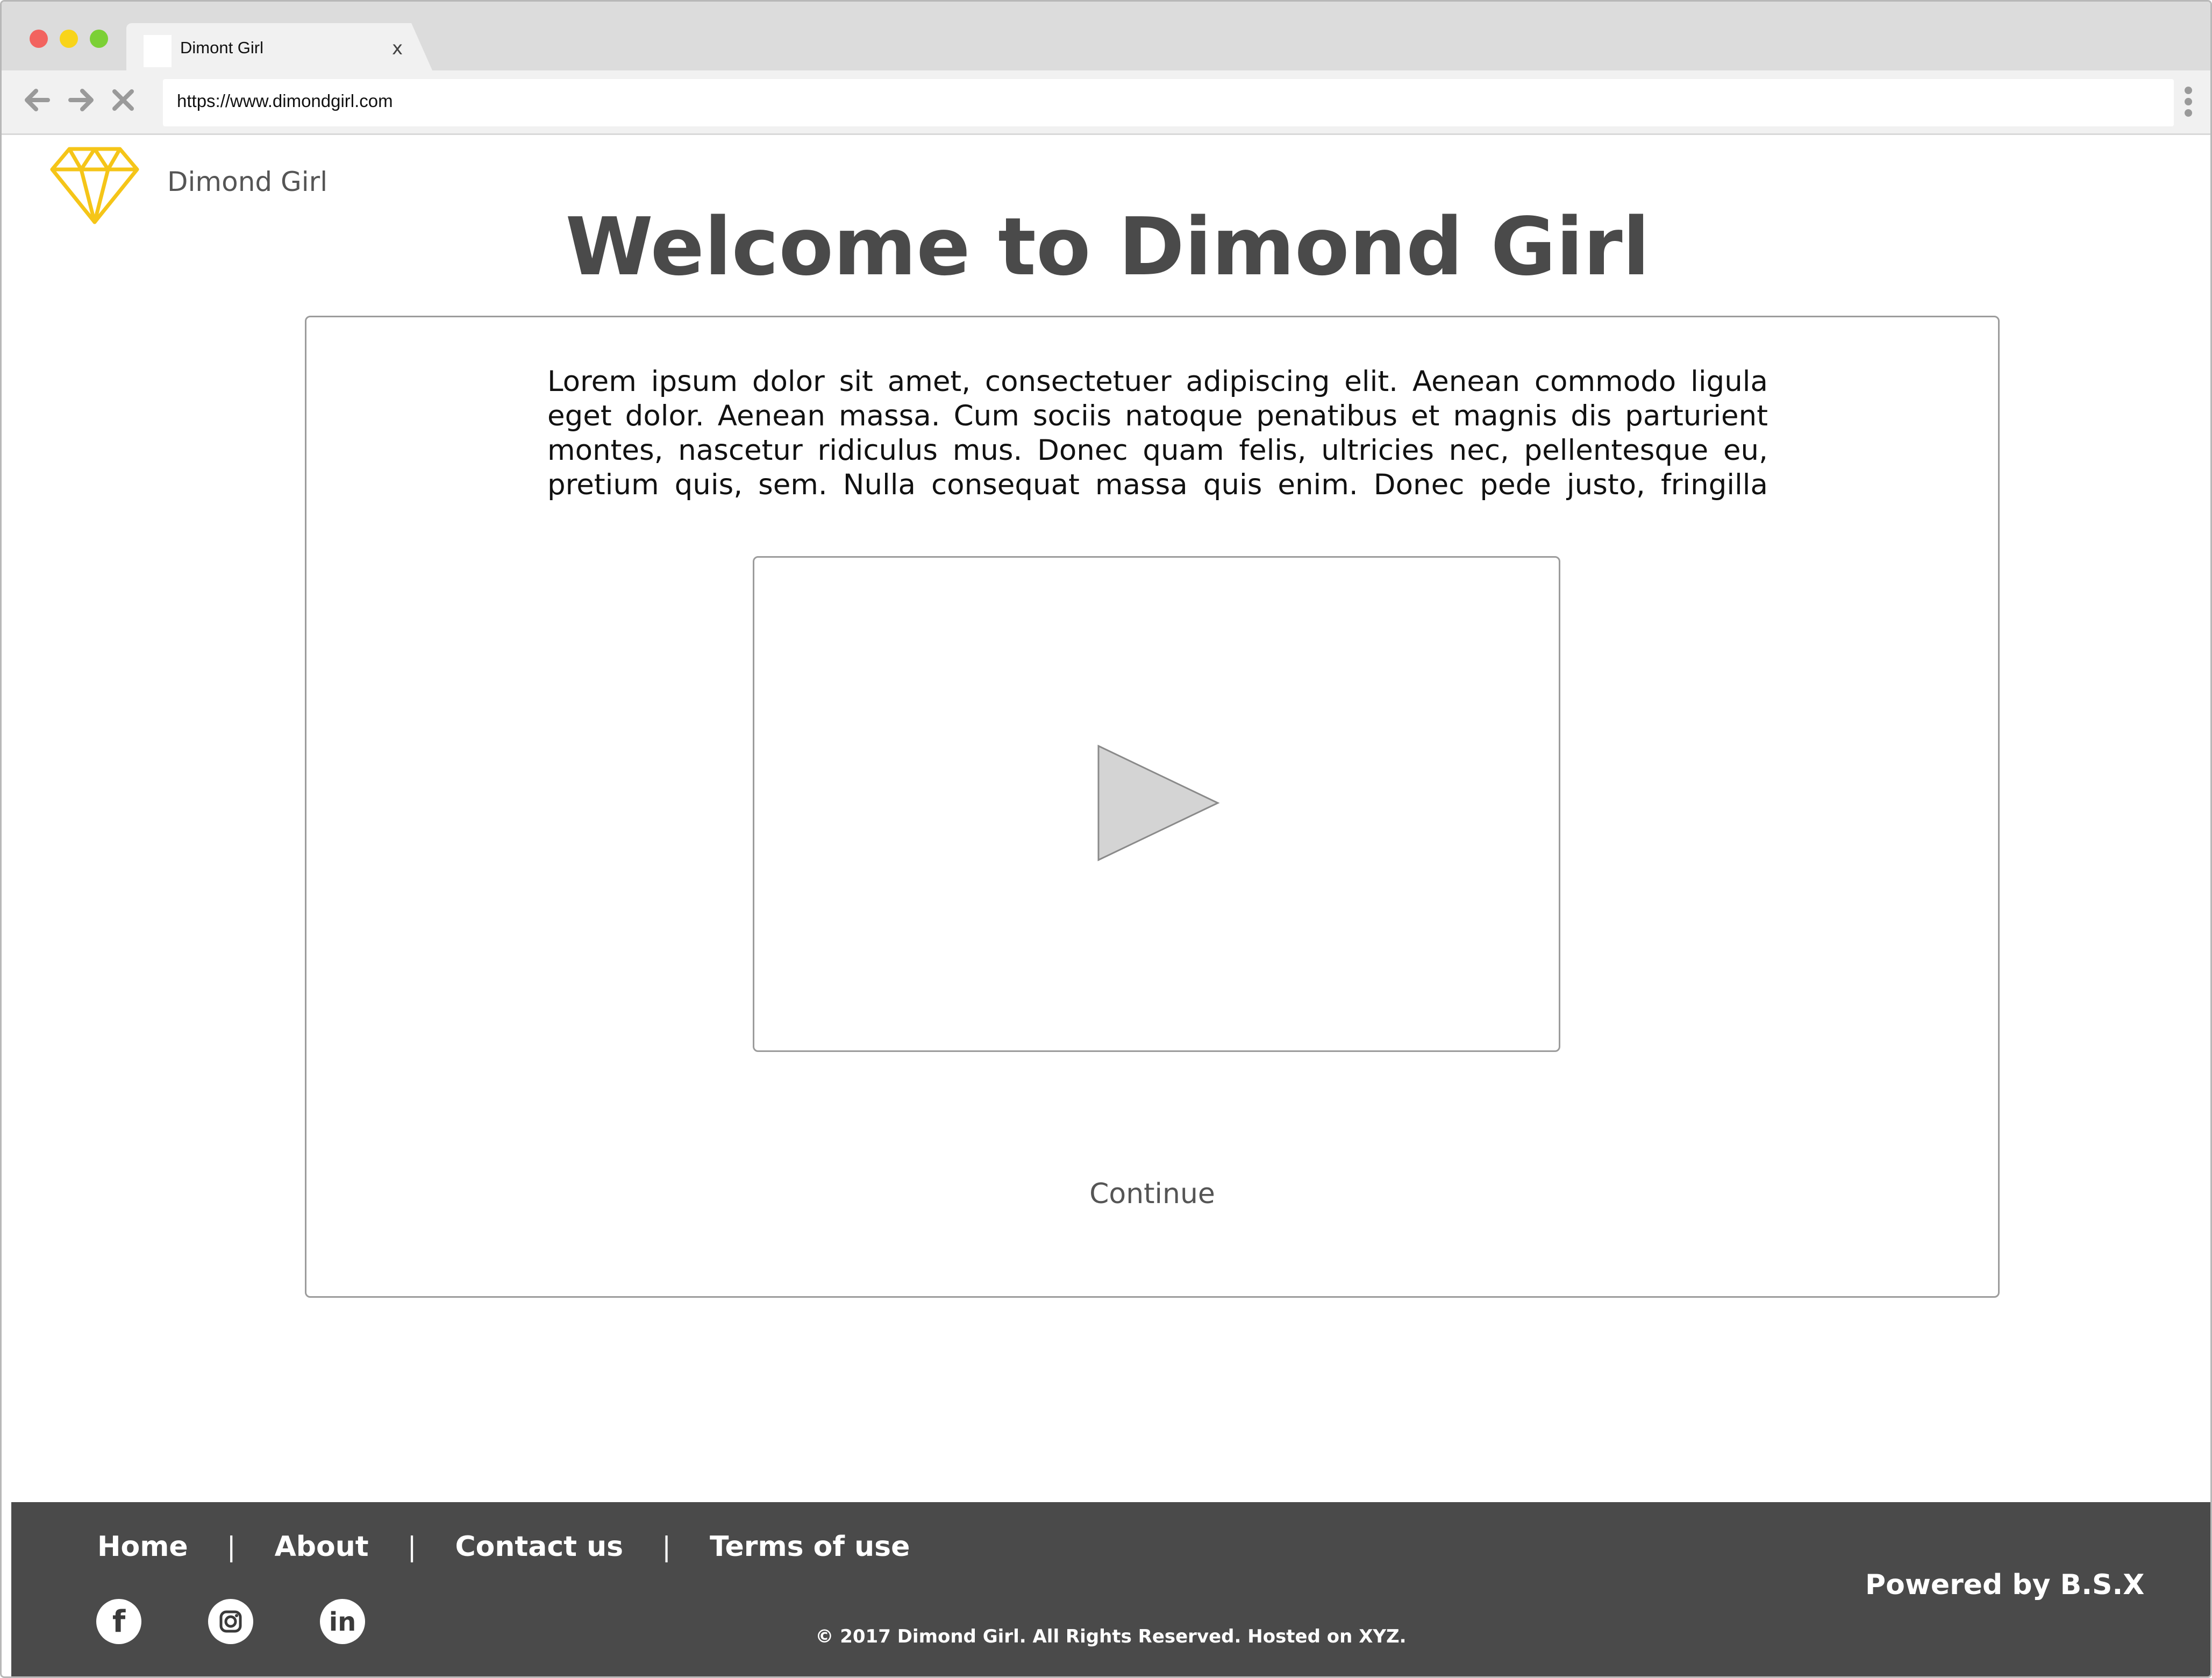 The height and width of the screenshot is (1678, 2212). Describe the element at coordinates (322, 1547) in the screenshot. I see `footer-link-about: About` at that location.